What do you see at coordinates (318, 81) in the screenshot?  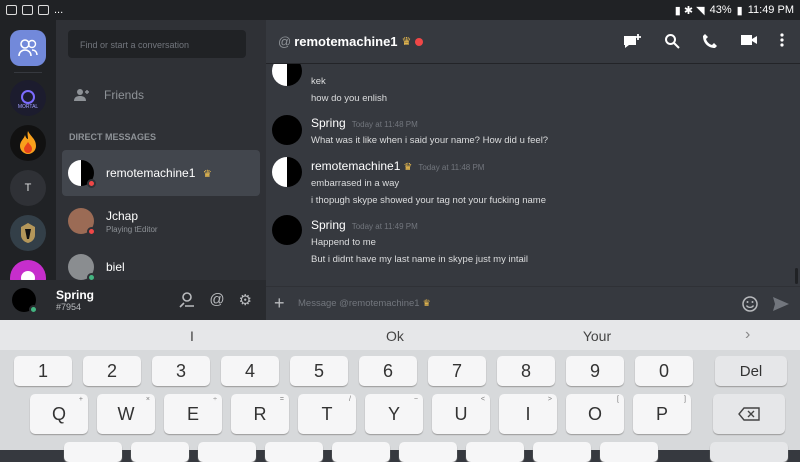 I see `message-text: kek` at bounding box center [318, 81].